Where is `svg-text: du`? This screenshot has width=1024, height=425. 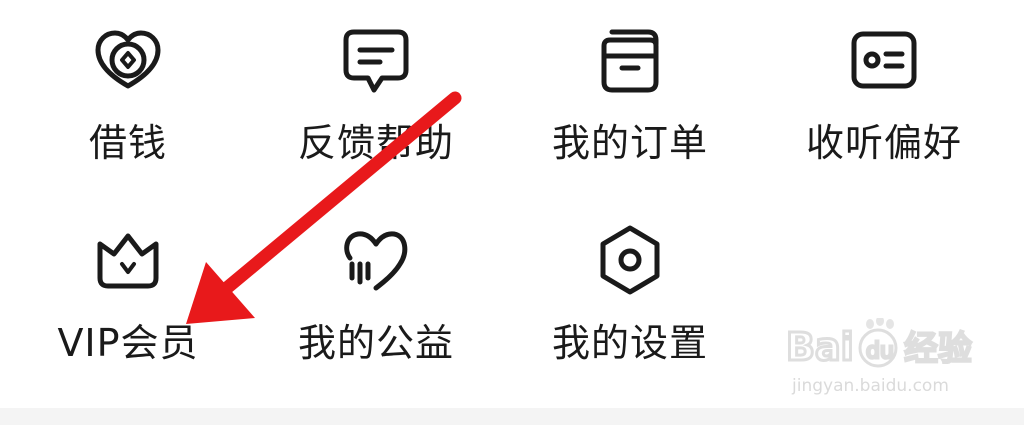 svg-text: du is located at coordinates (880, 351).